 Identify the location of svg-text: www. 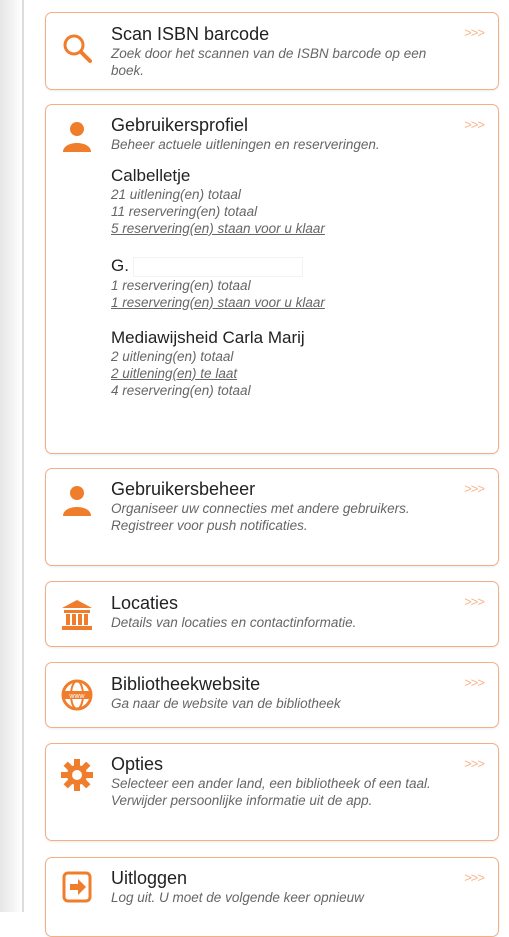
(76, 696).